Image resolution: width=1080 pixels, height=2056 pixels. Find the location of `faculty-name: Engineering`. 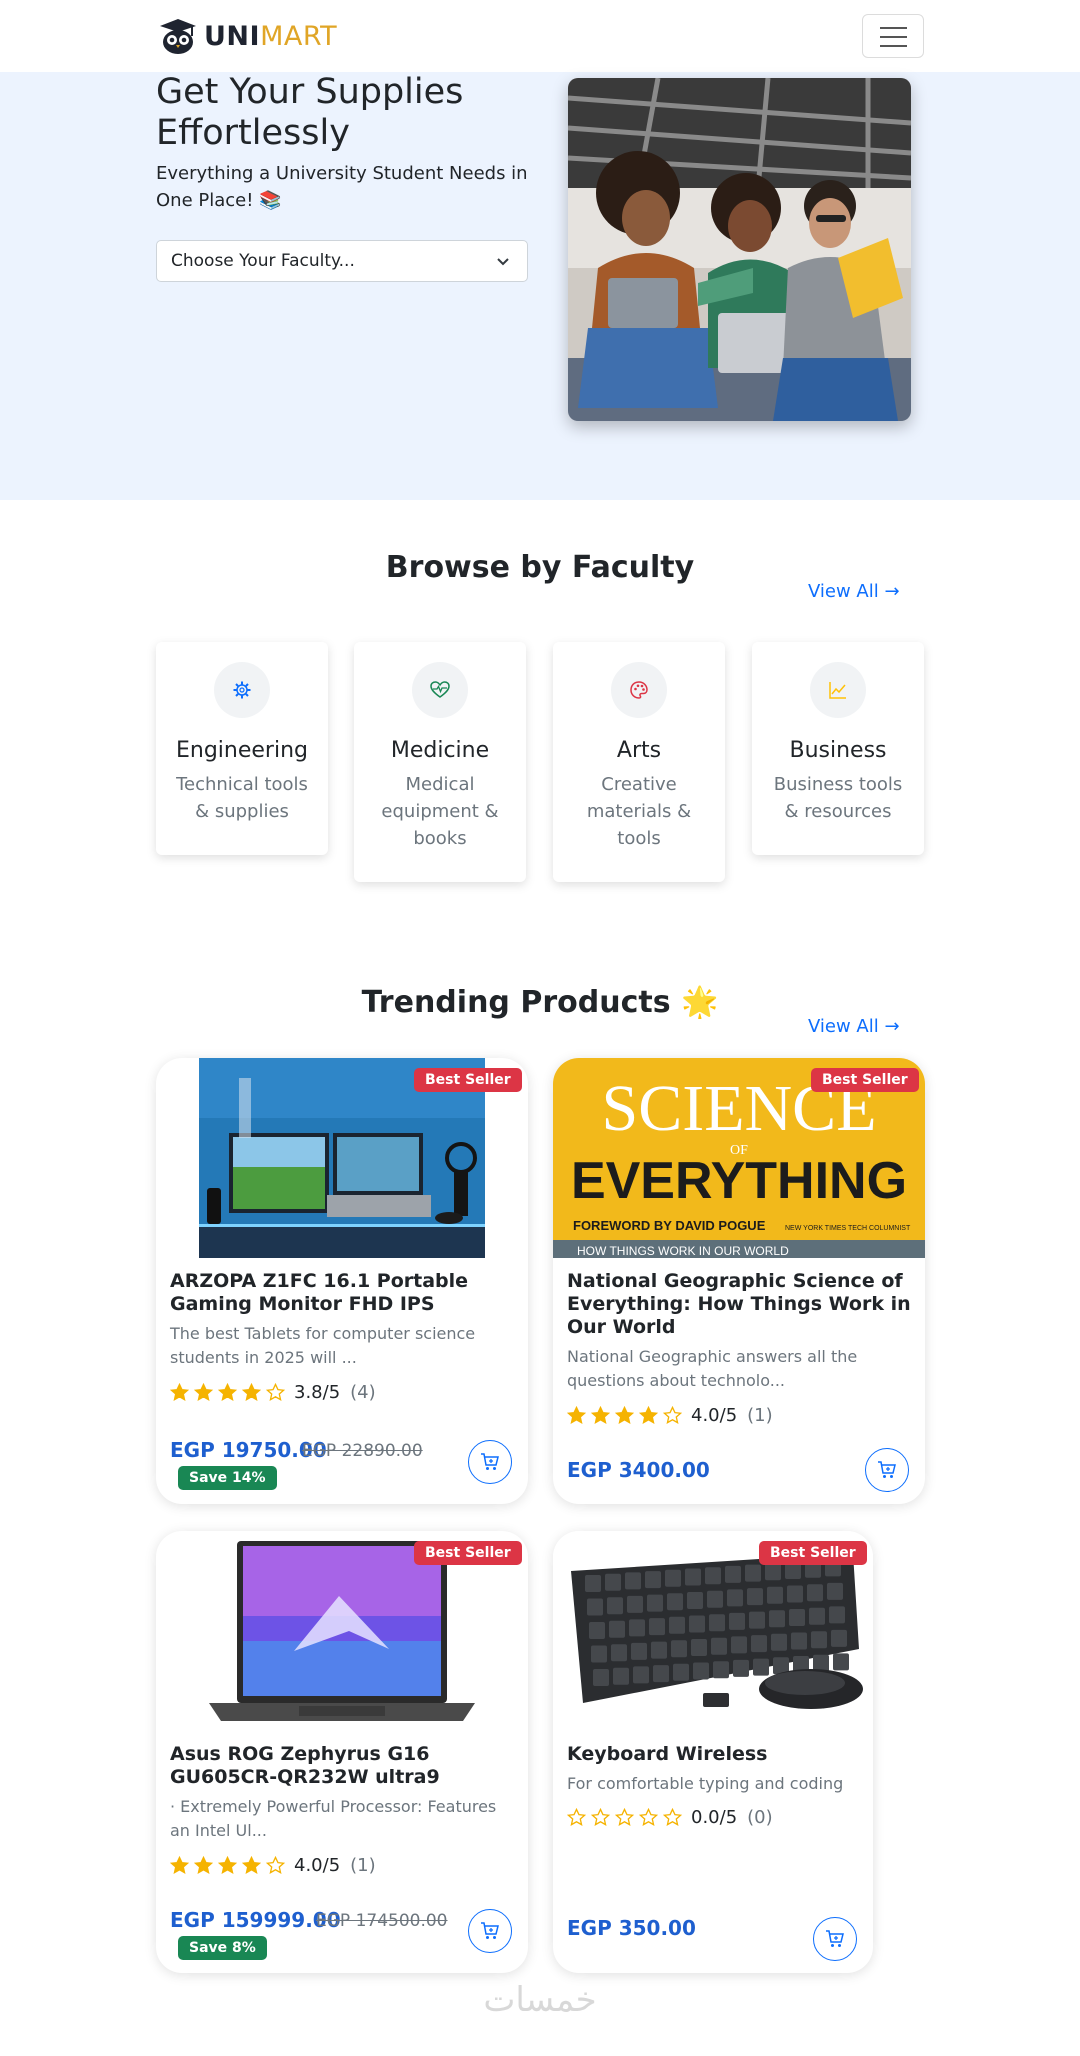

faculty-name: Engineering is located at coordinates (242, 750).